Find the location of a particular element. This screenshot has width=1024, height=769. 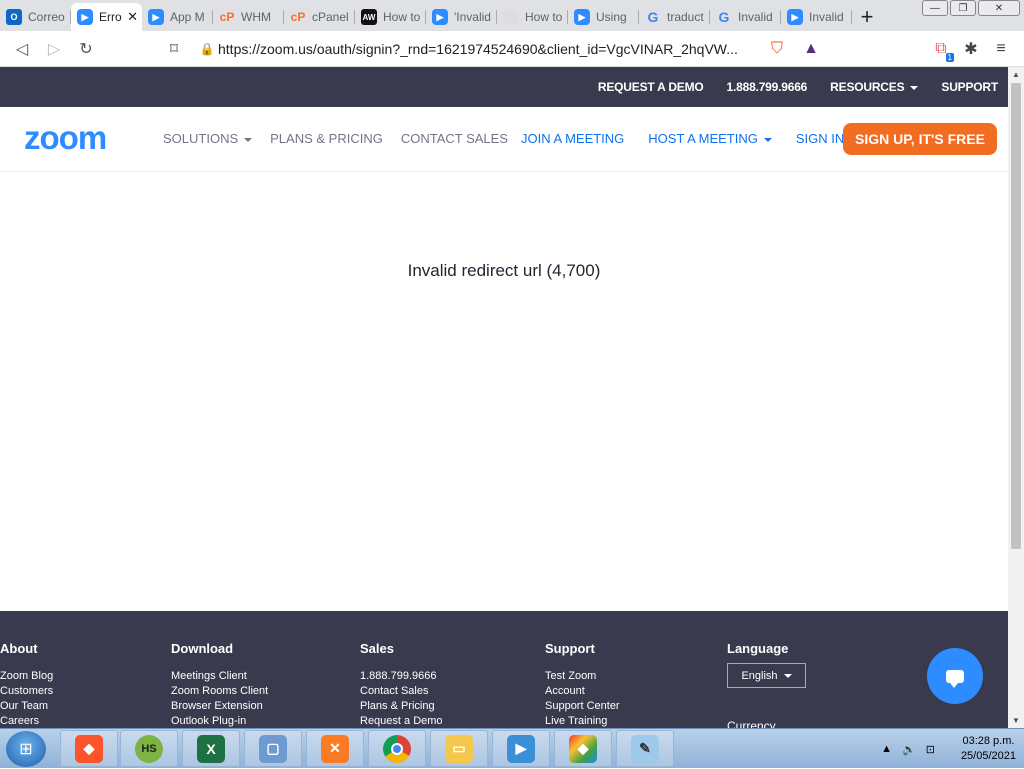

reload-icon: ↻ is located at coordinates (86, 49).